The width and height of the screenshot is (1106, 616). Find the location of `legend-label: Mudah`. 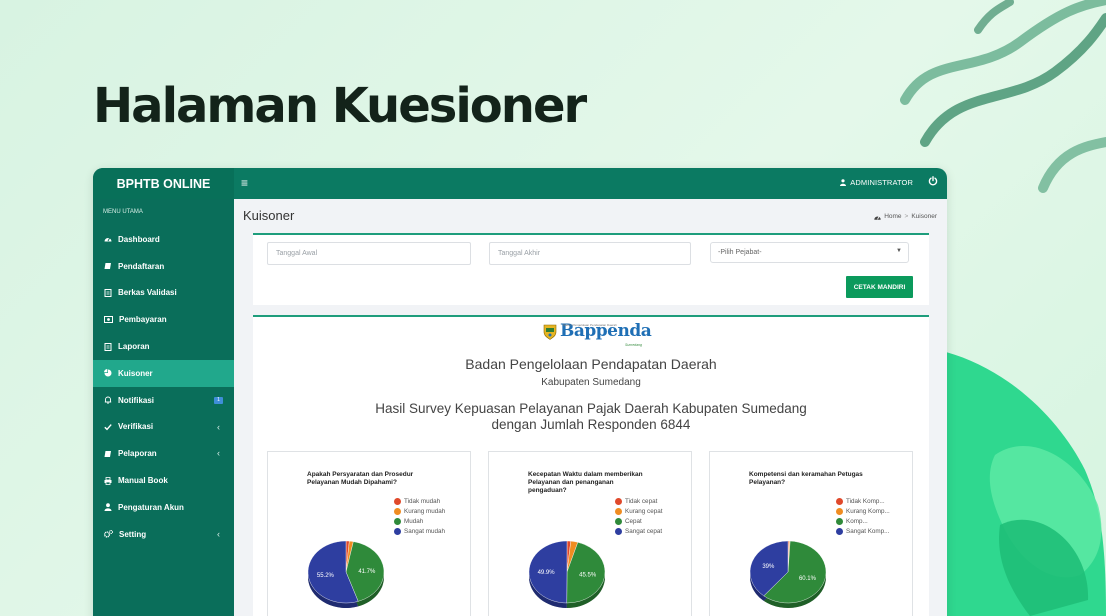

legend-label: Mudah is located at coordinates (414, 521).